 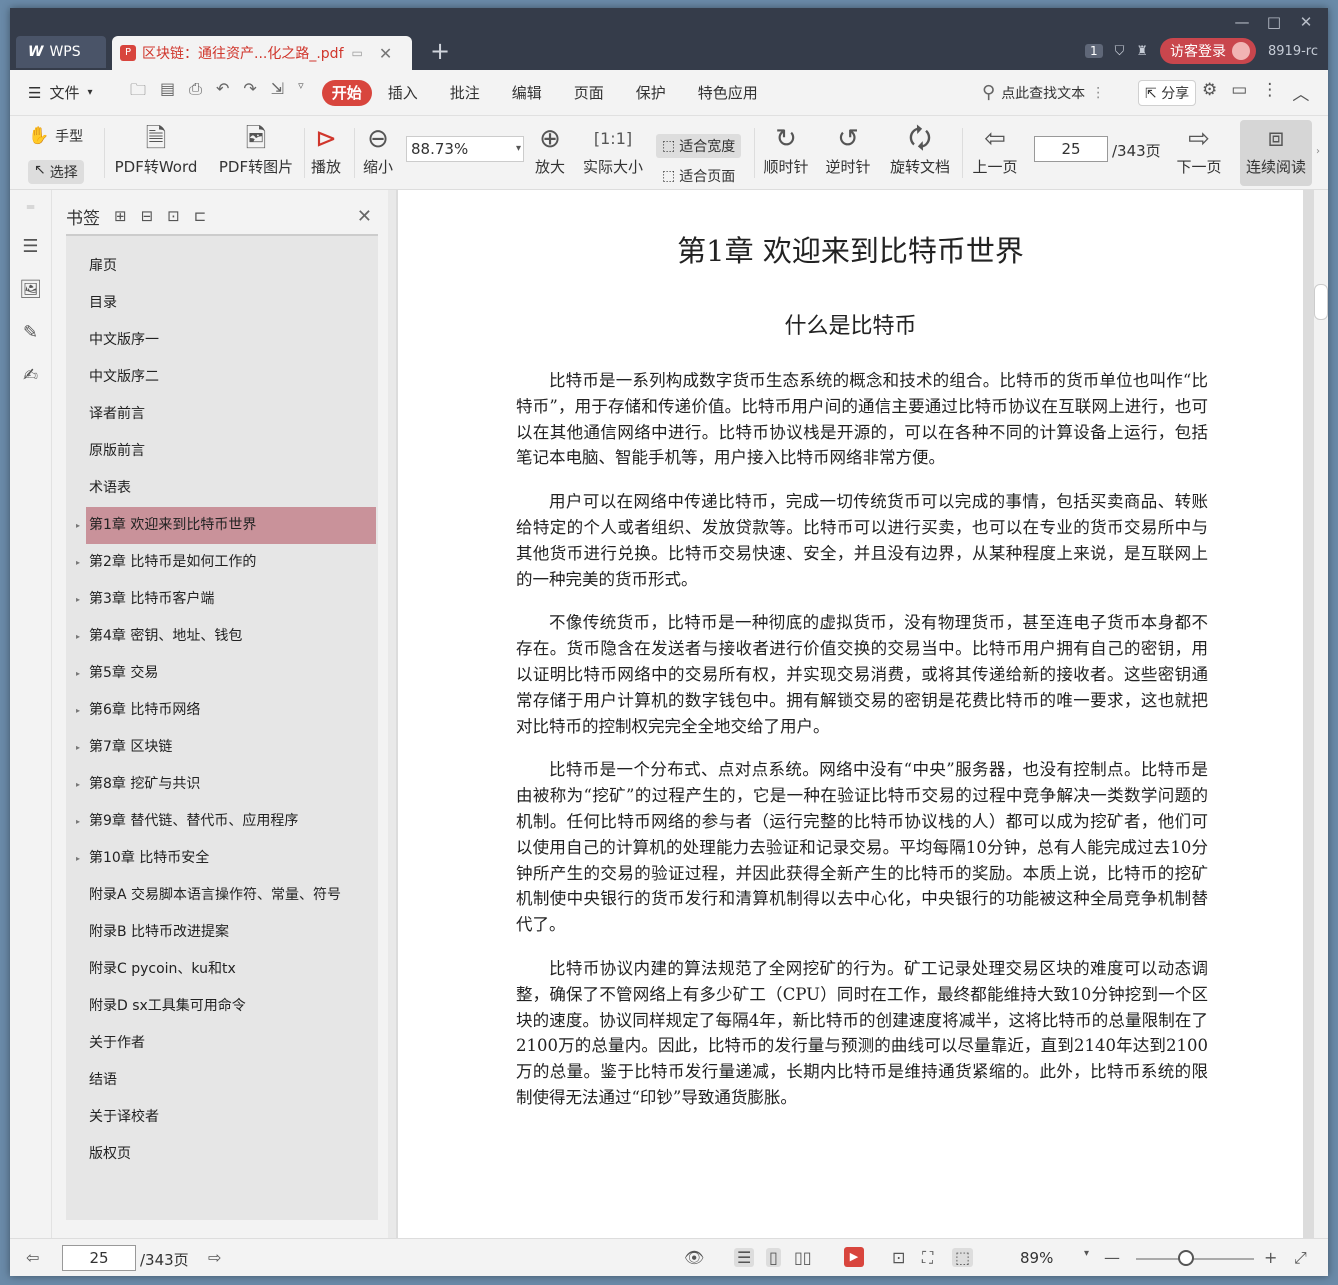 I want to click on prev-page-arrow-icon: ⇦, so click(x=32, y=1257).